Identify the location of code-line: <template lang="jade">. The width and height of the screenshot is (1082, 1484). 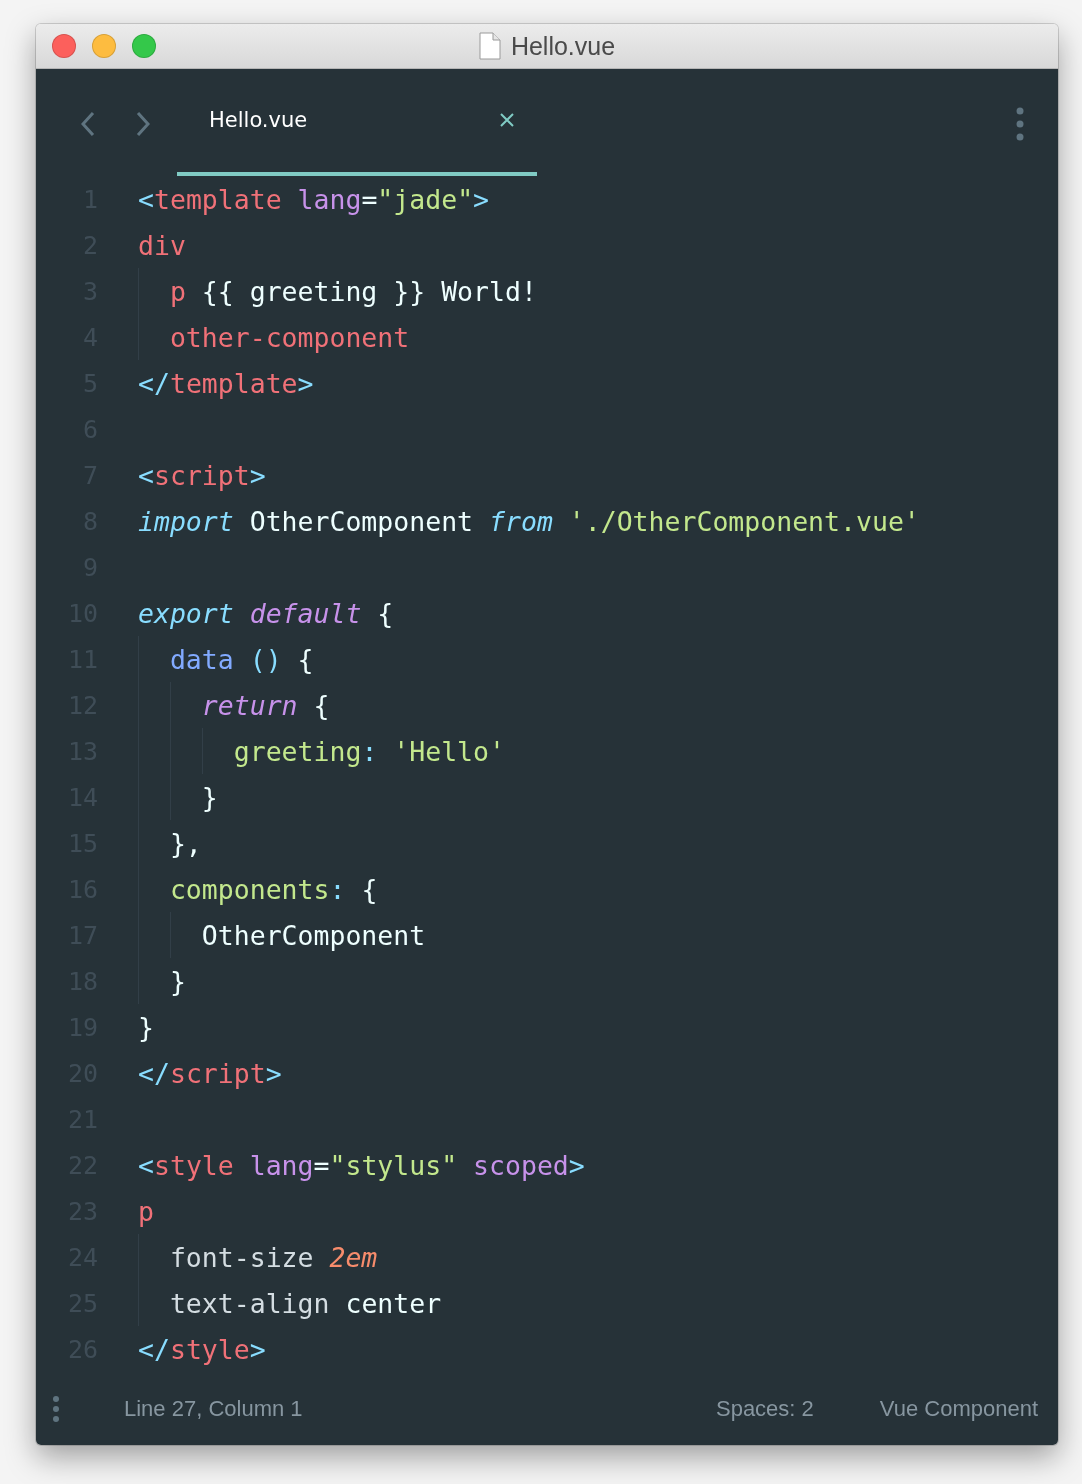
(314, 199).